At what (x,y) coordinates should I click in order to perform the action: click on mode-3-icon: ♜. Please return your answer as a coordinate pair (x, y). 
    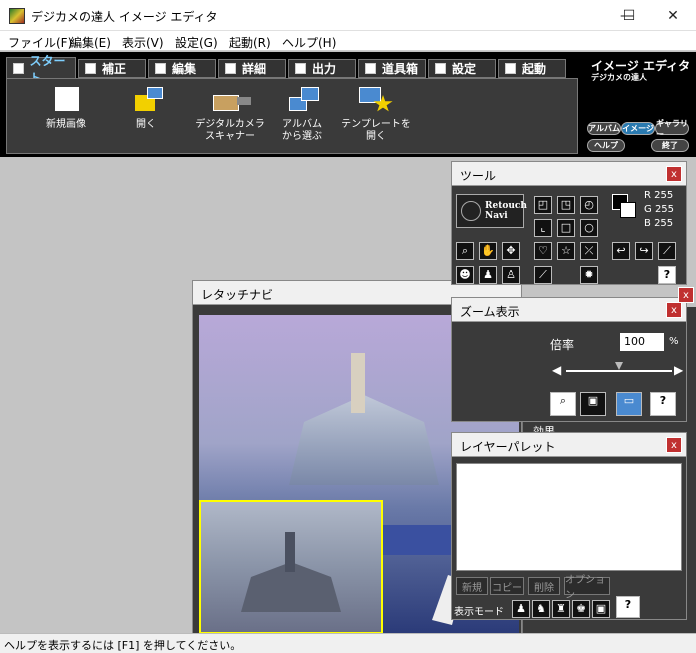
    Looking at the image, I should click on (561, 609).